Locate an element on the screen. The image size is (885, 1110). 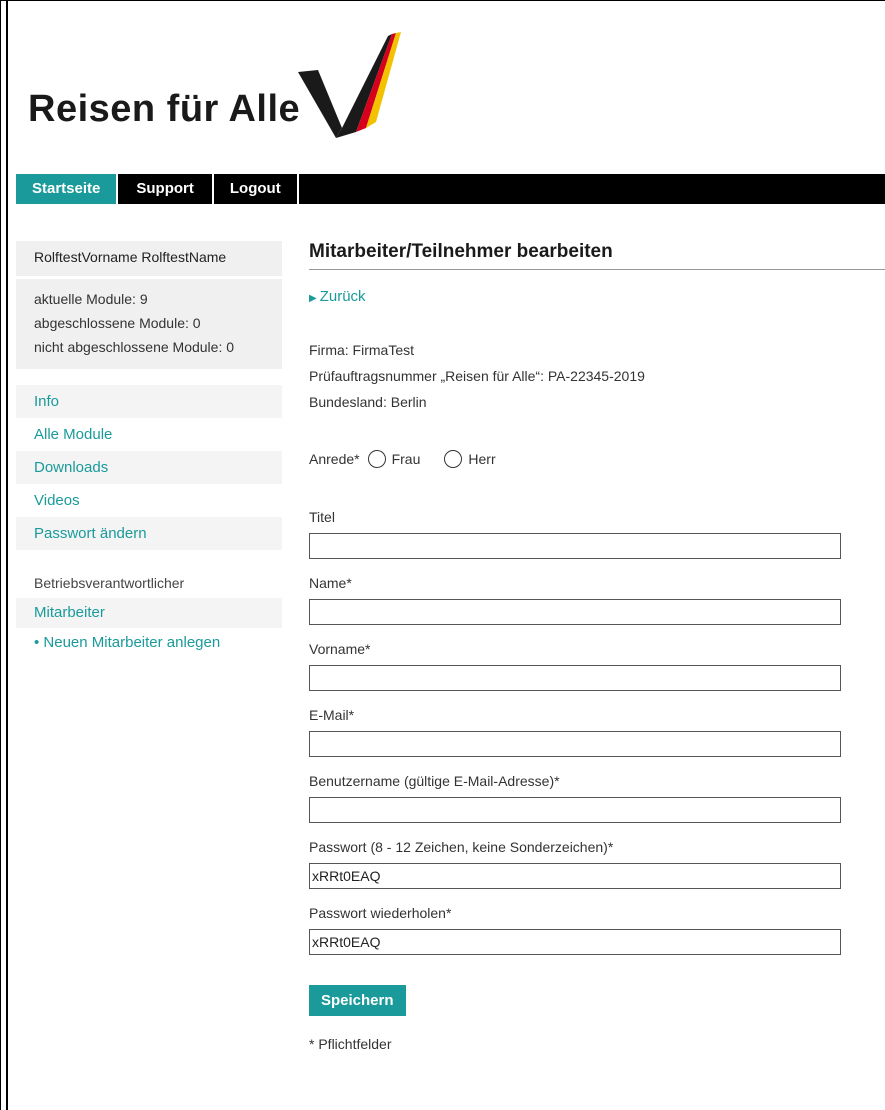
required-note: * Pflichtfelder is located at coordinates (350, 1044).